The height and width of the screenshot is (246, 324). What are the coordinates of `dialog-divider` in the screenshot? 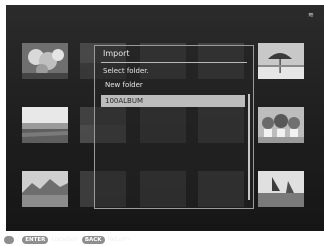 It's located at (174, 62).